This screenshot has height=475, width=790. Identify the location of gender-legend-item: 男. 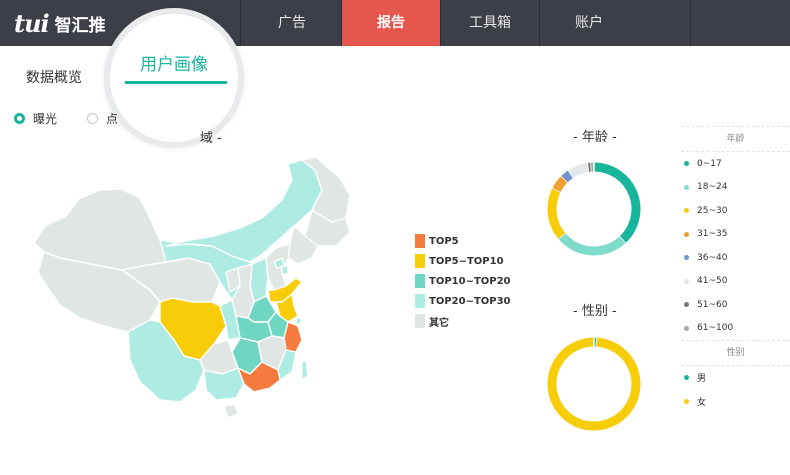
(735, 378).